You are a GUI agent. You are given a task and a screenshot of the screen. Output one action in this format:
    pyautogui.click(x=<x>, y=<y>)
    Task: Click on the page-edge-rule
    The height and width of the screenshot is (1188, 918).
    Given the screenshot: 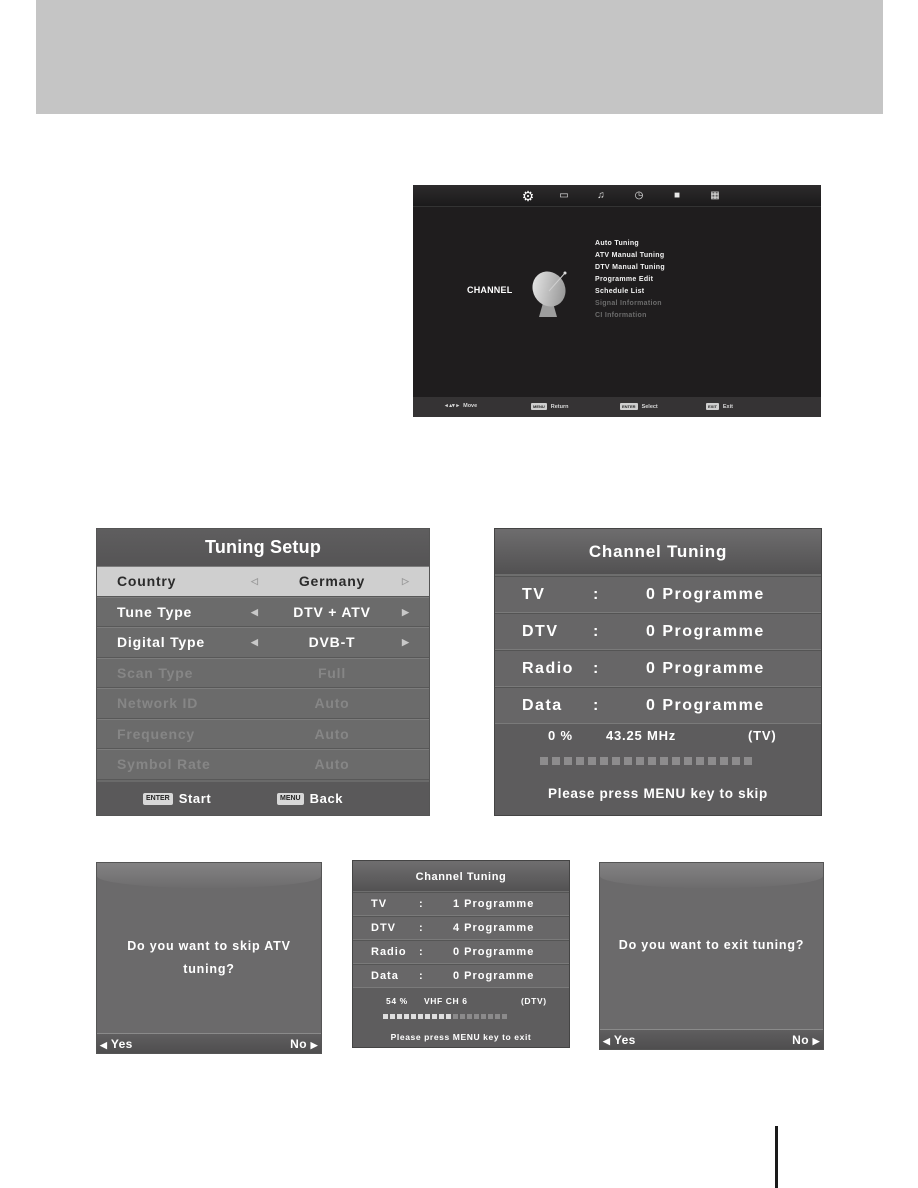 What is the action you would take?
    pyautogui.click(x=776, y=1157)
    